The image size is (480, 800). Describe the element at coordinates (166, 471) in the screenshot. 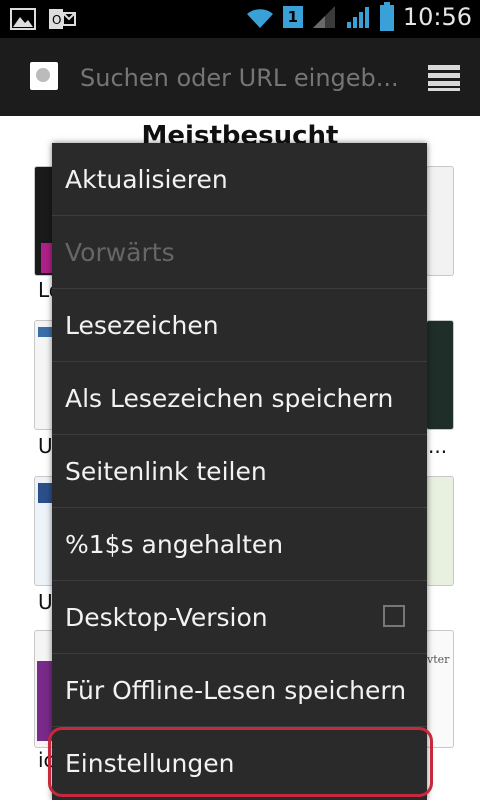

I see `menu-item-label: Seitenlink teilen` at that location.